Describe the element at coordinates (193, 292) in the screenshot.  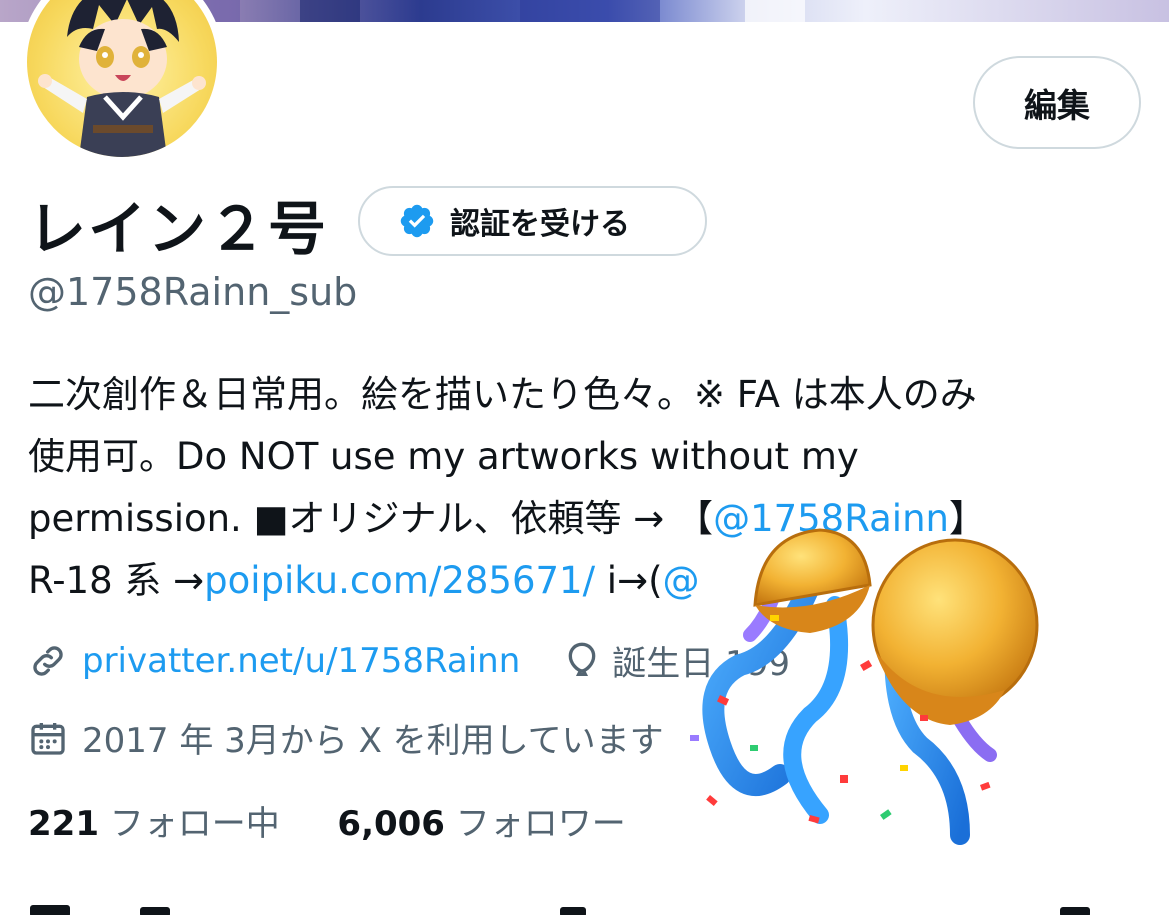
I see `user-handle: @1758Rainn_sub` at that location.